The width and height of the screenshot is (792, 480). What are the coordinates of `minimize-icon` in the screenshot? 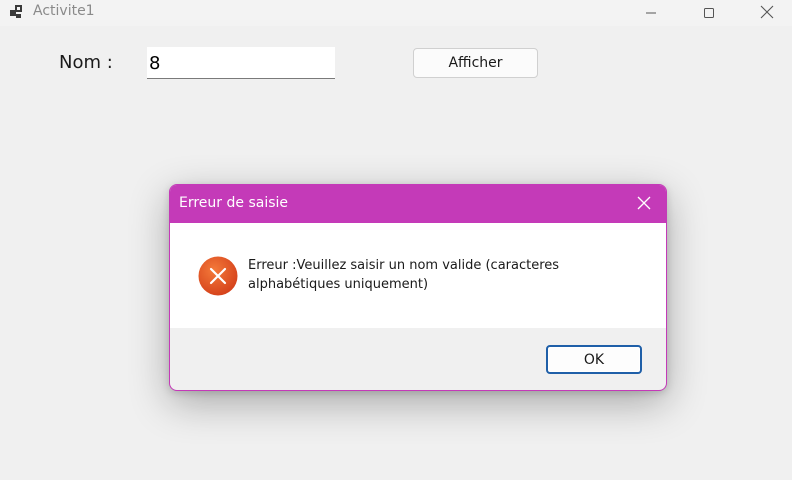 It's located at (651, 13).